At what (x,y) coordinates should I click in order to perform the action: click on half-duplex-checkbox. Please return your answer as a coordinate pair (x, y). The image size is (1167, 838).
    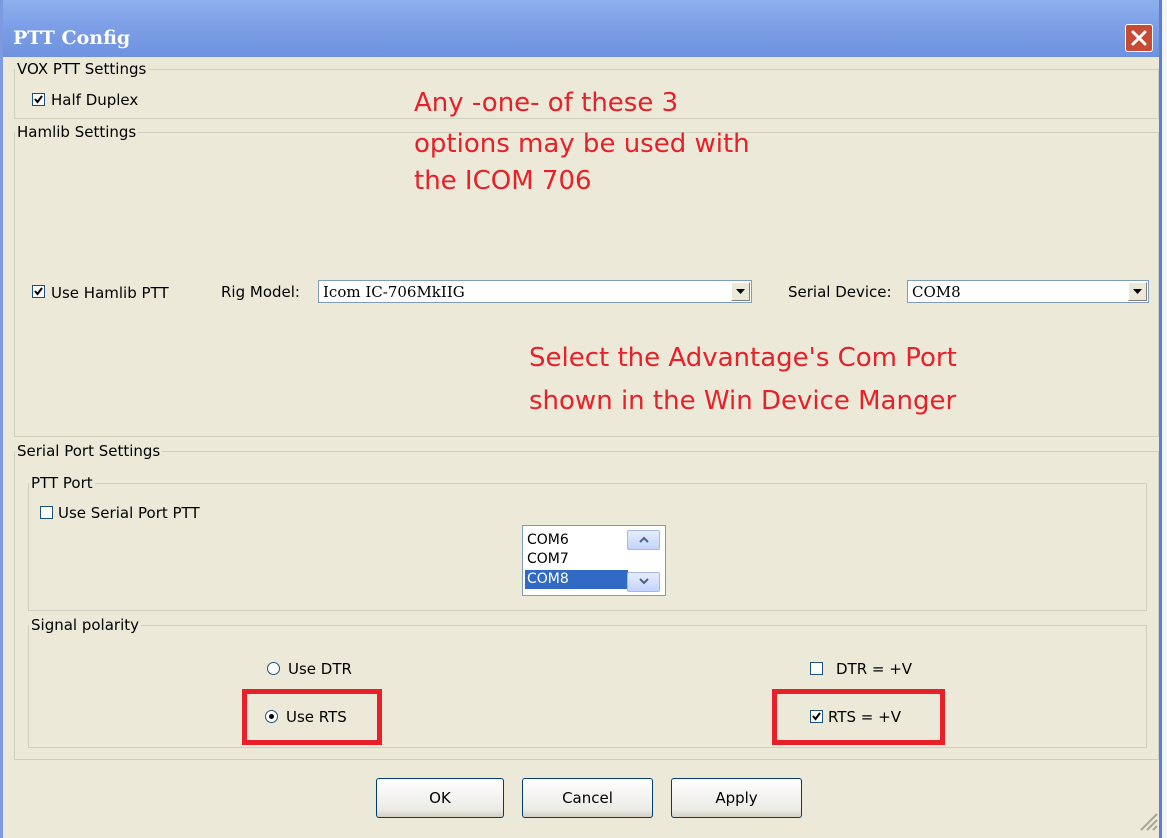
    Looking at the image, I should click on (38, 99).